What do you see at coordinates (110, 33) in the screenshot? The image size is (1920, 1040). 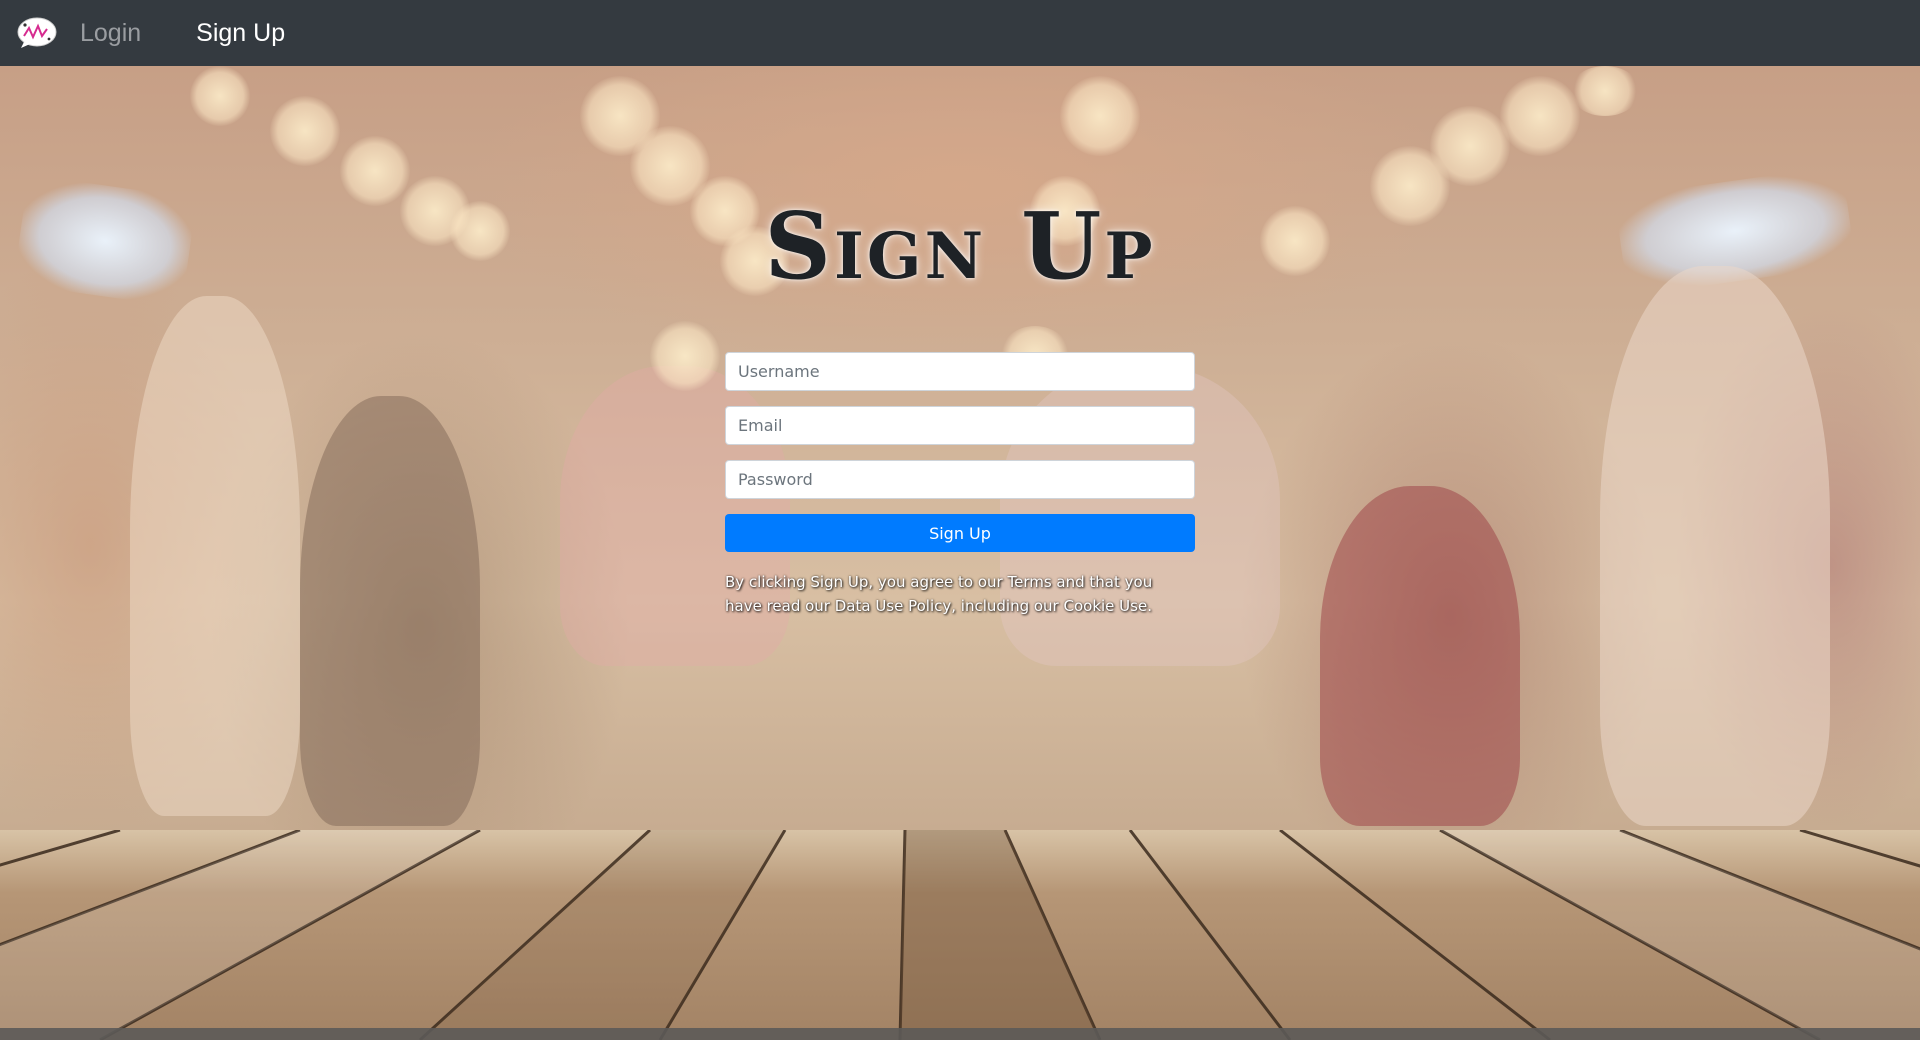 I see `nav-login-link: Login` at bounding box center [110, 33].